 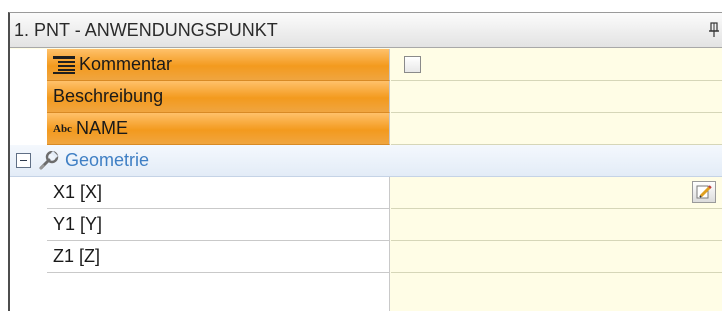 What do you see at coordinates (556, 193) in the screenshot?
I see `x1-value-field` at bounding box center [556, 193].